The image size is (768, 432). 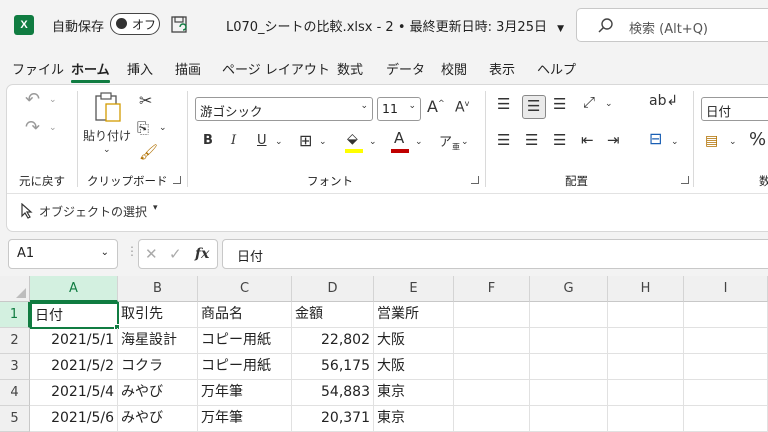 I want to click on cell-f2, so click(x=492, y=341).